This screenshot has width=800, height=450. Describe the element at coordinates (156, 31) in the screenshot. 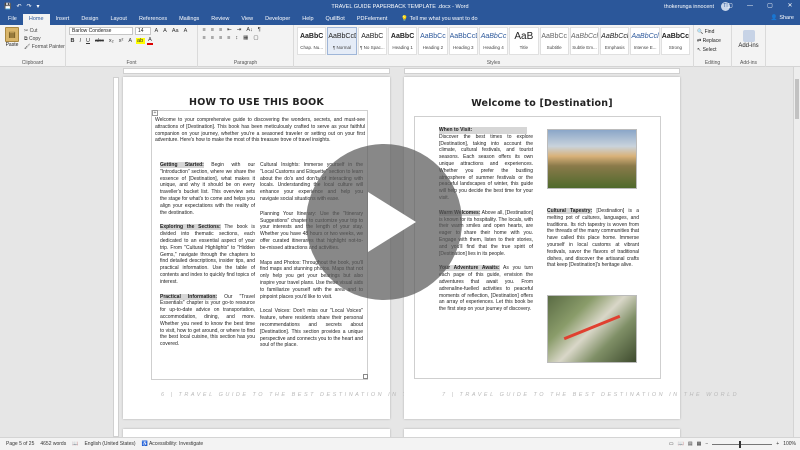

I see `grow-font-button: A` at that location.